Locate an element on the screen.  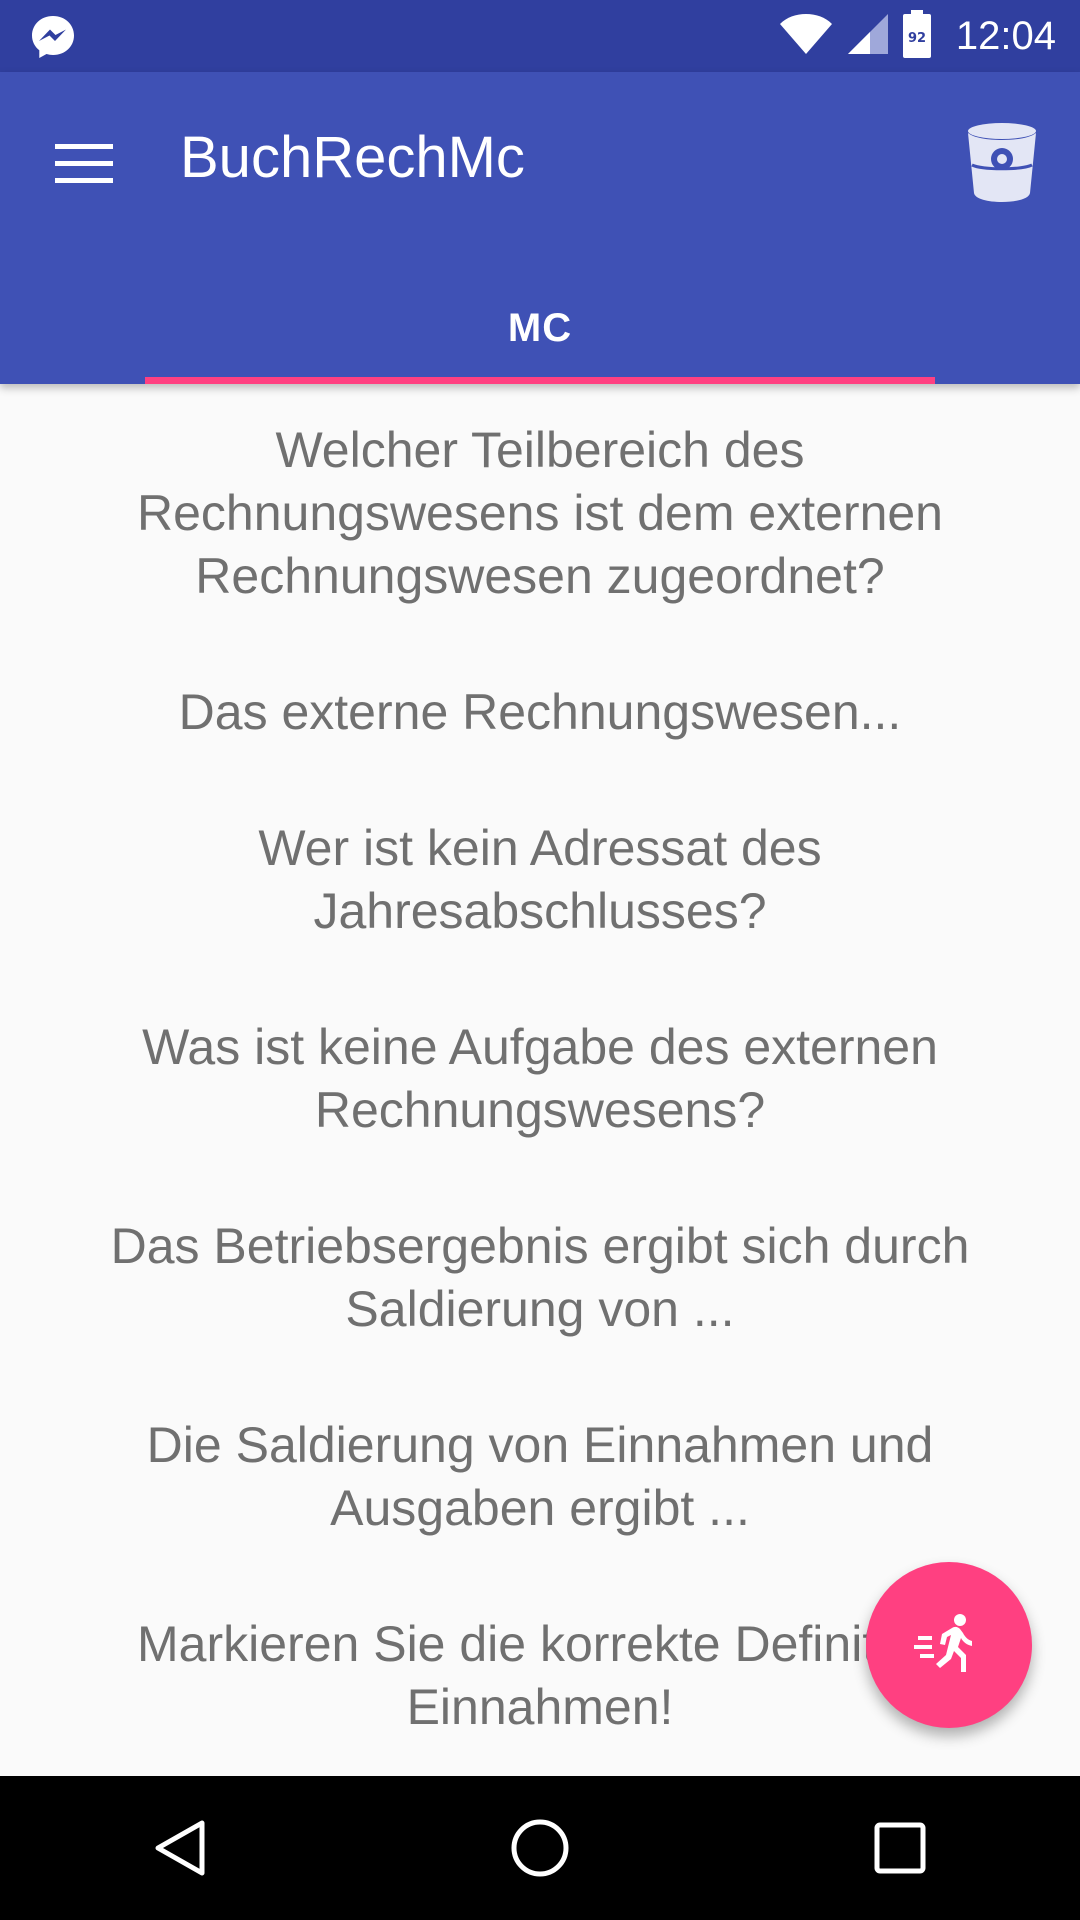
app-title: BuchRechMc is located at coordinates (352, 157).